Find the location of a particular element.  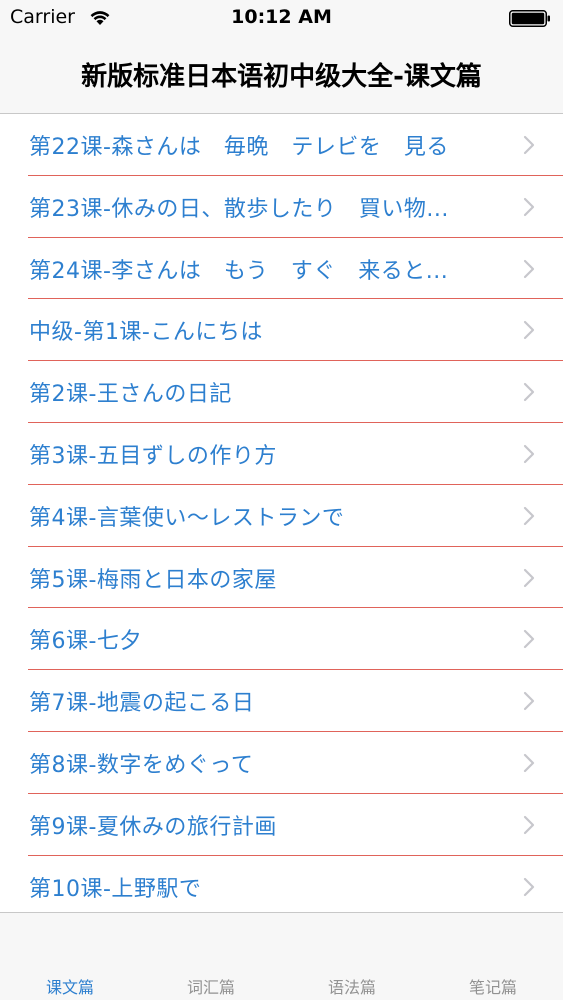

list-item: 第10课-上野駅で is located at coordinates (281, 887).